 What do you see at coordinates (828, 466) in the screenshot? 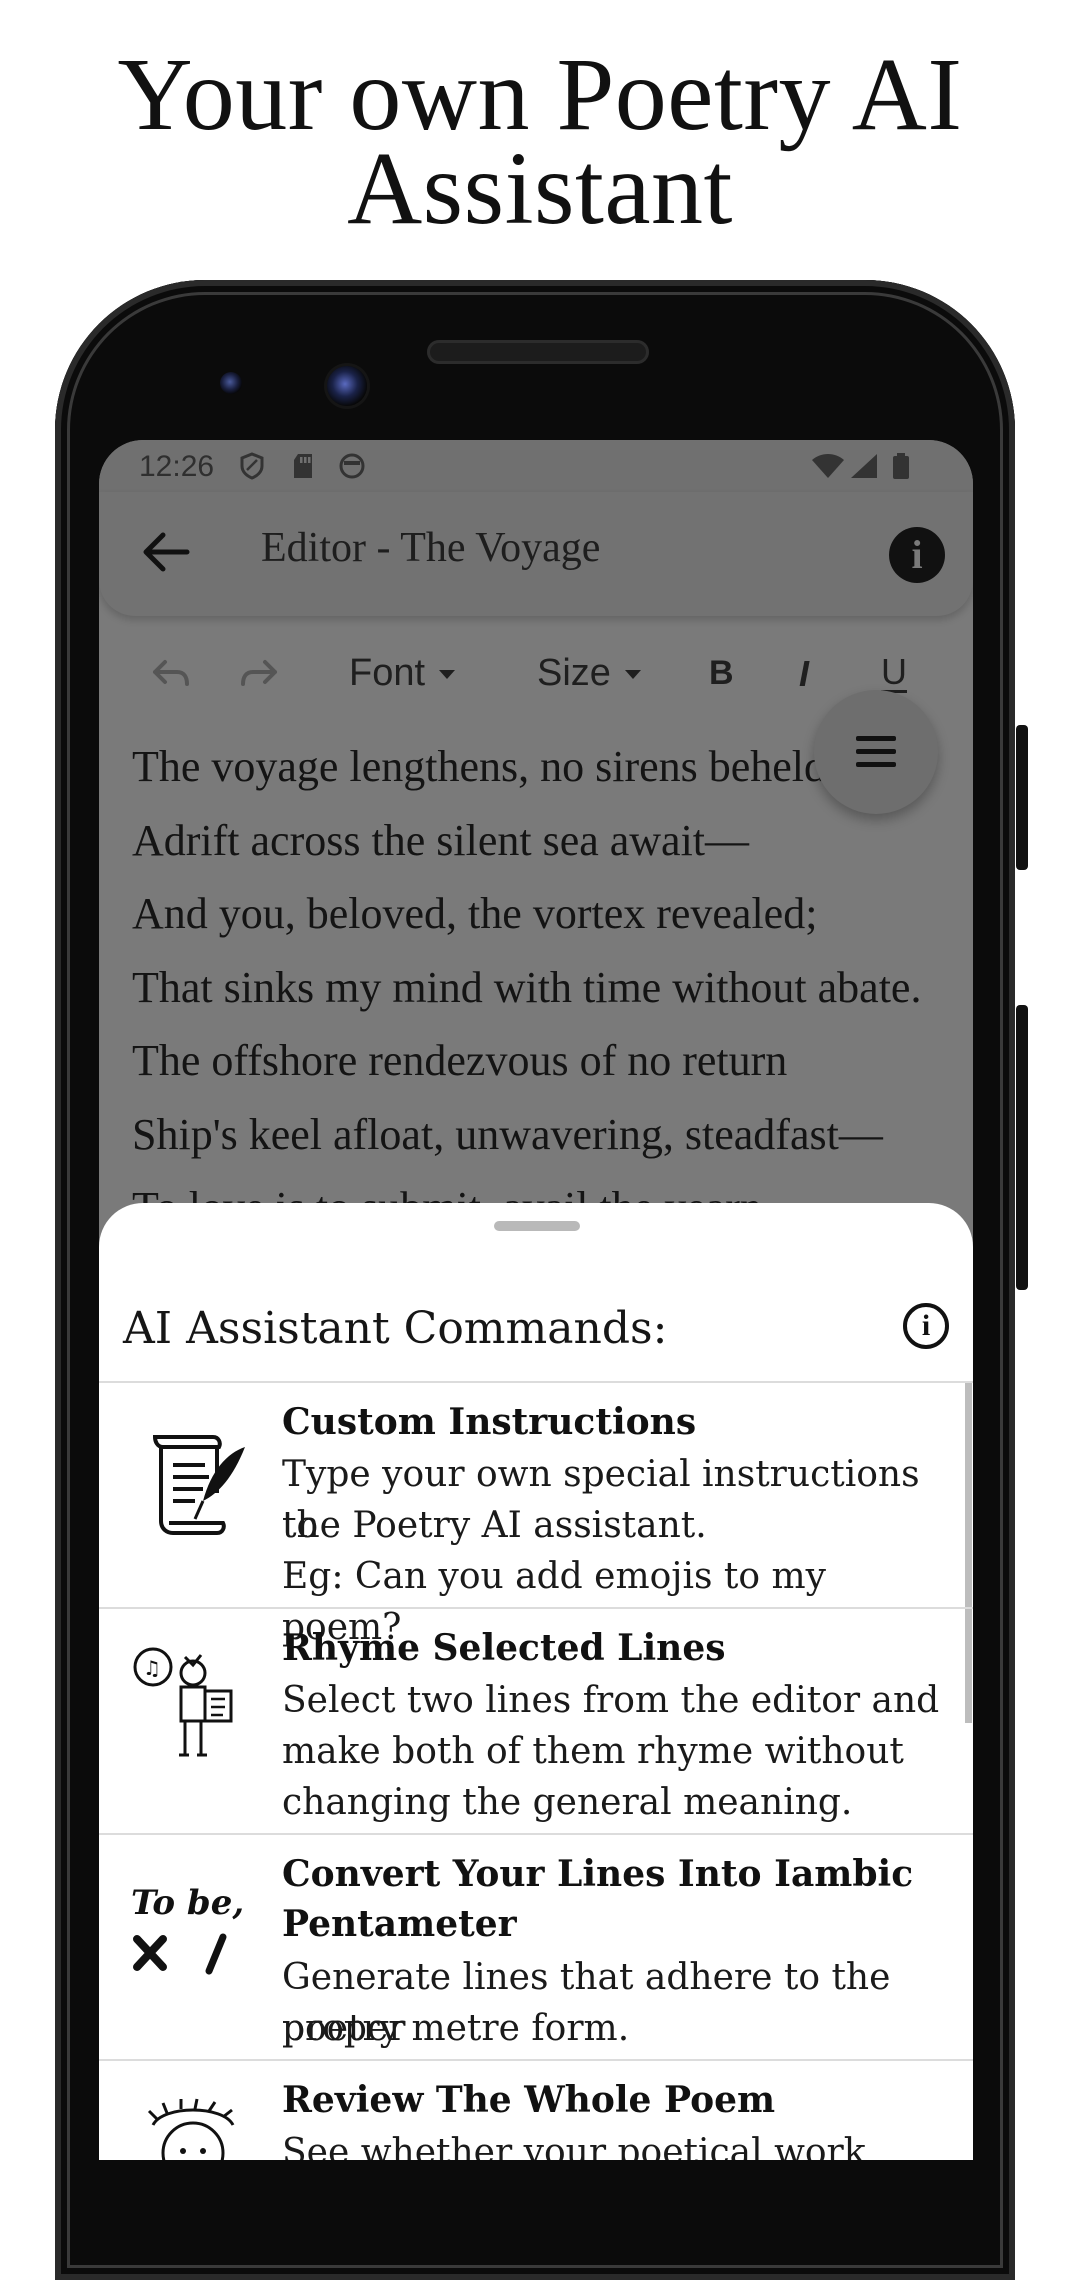
I see `wifi-icon` at bounding box center [828, 466].